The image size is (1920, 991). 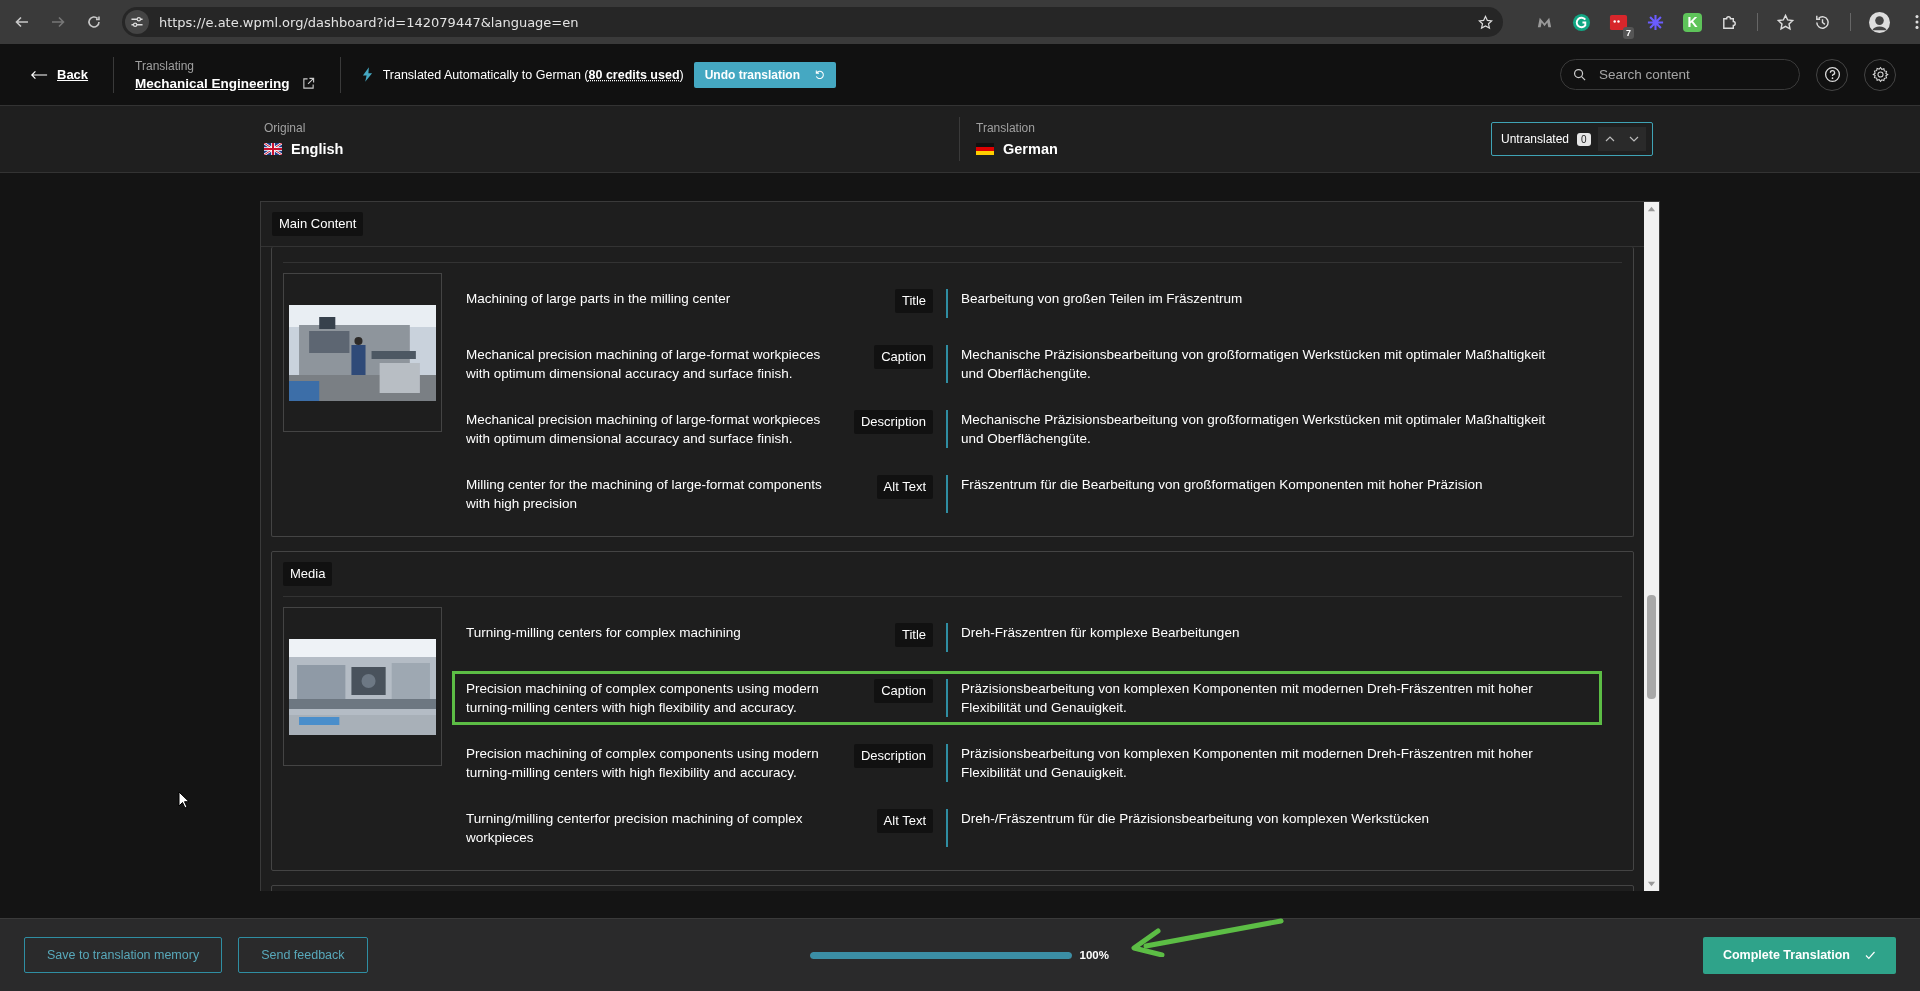 I want to click on feedback-button: Send feedback, so click(x=303, y=955).